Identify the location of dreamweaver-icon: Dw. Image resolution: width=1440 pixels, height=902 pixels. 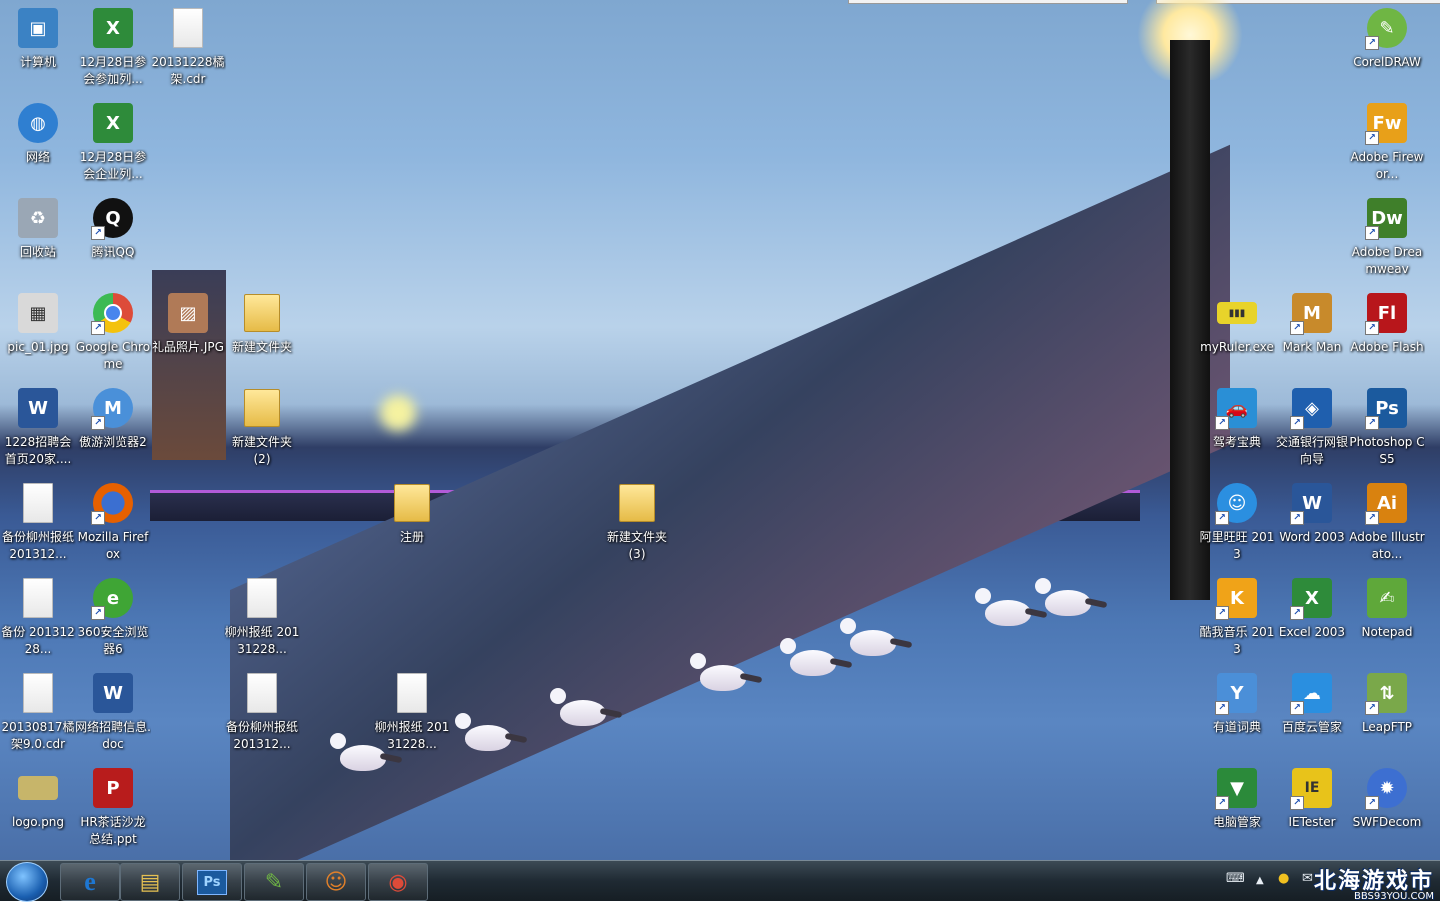
(1386, 219).